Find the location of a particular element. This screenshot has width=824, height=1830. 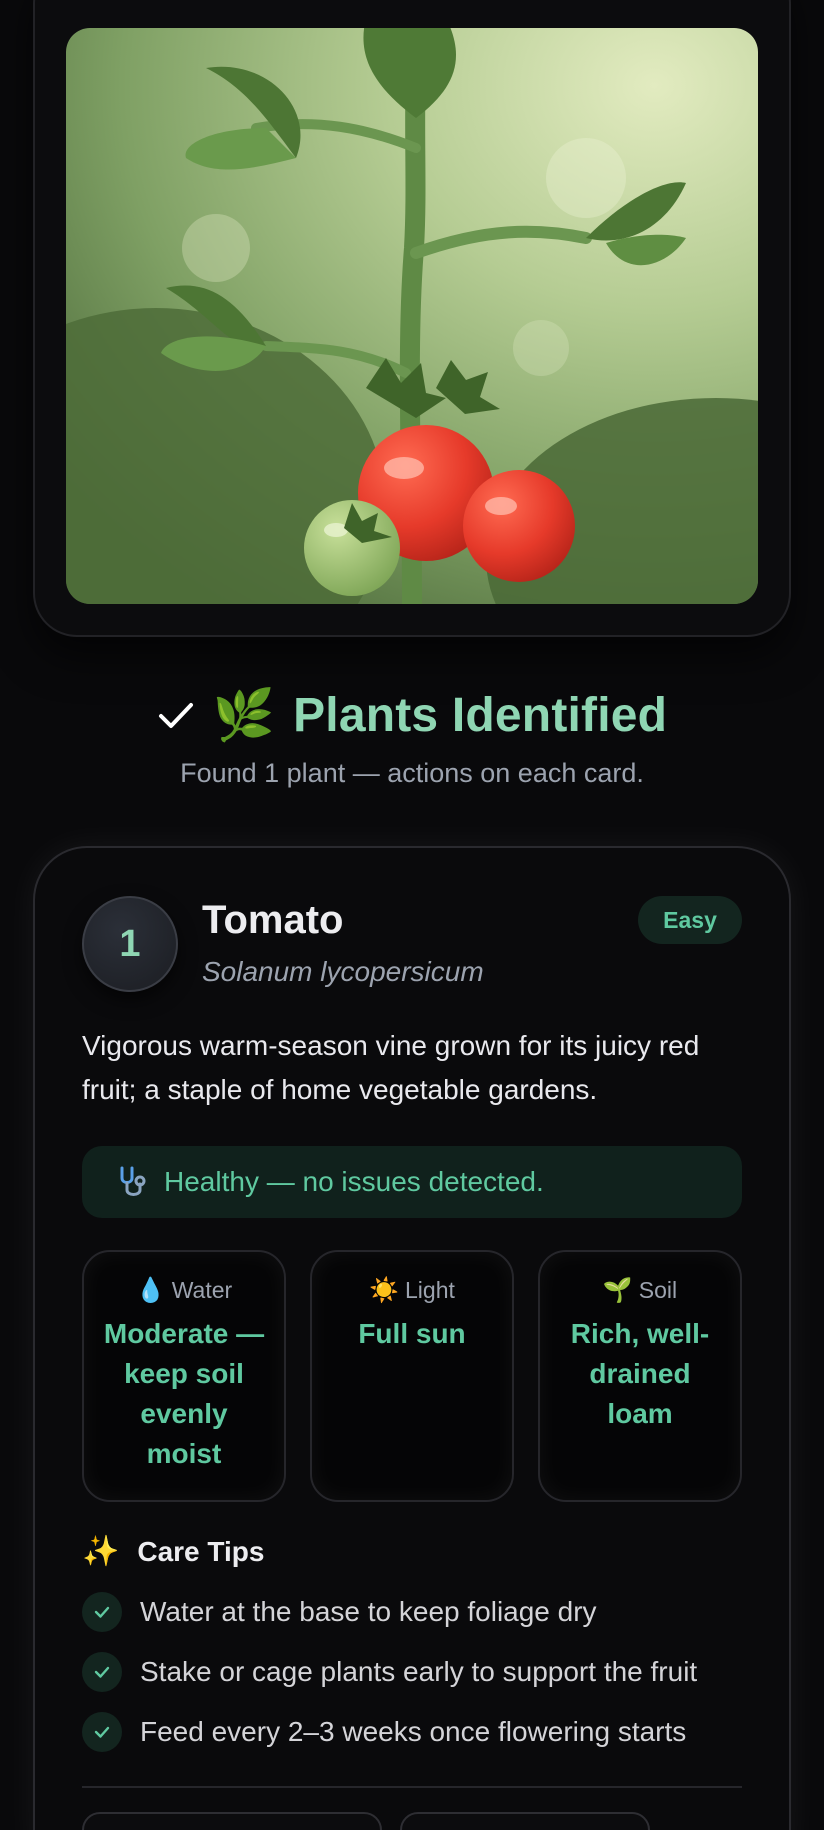

care-tips-header: ✨ Care Tips is located at coordinates (173, 1551).